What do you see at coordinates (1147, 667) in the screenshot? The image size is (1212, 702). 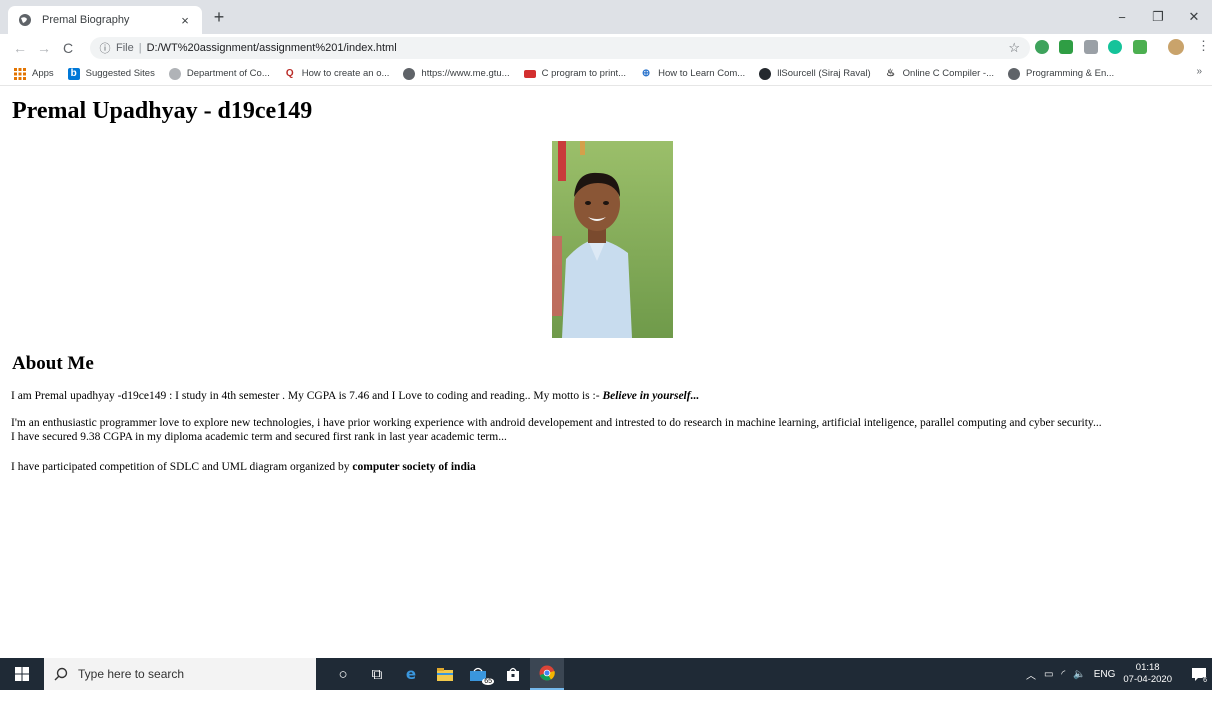 I see `clock-time: 01:18` at bounding box center [1147, 667].